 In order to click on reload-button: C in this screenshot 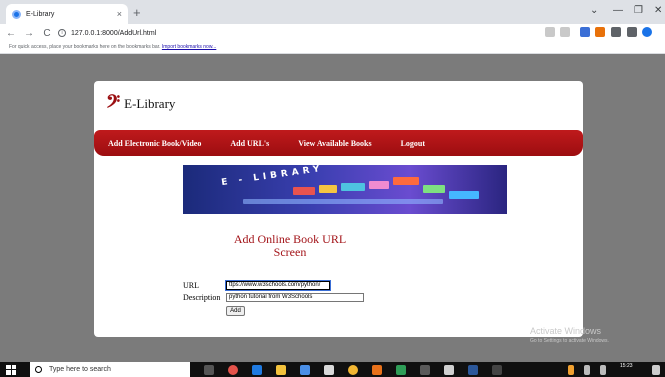, I will do `click(47, 33)`.